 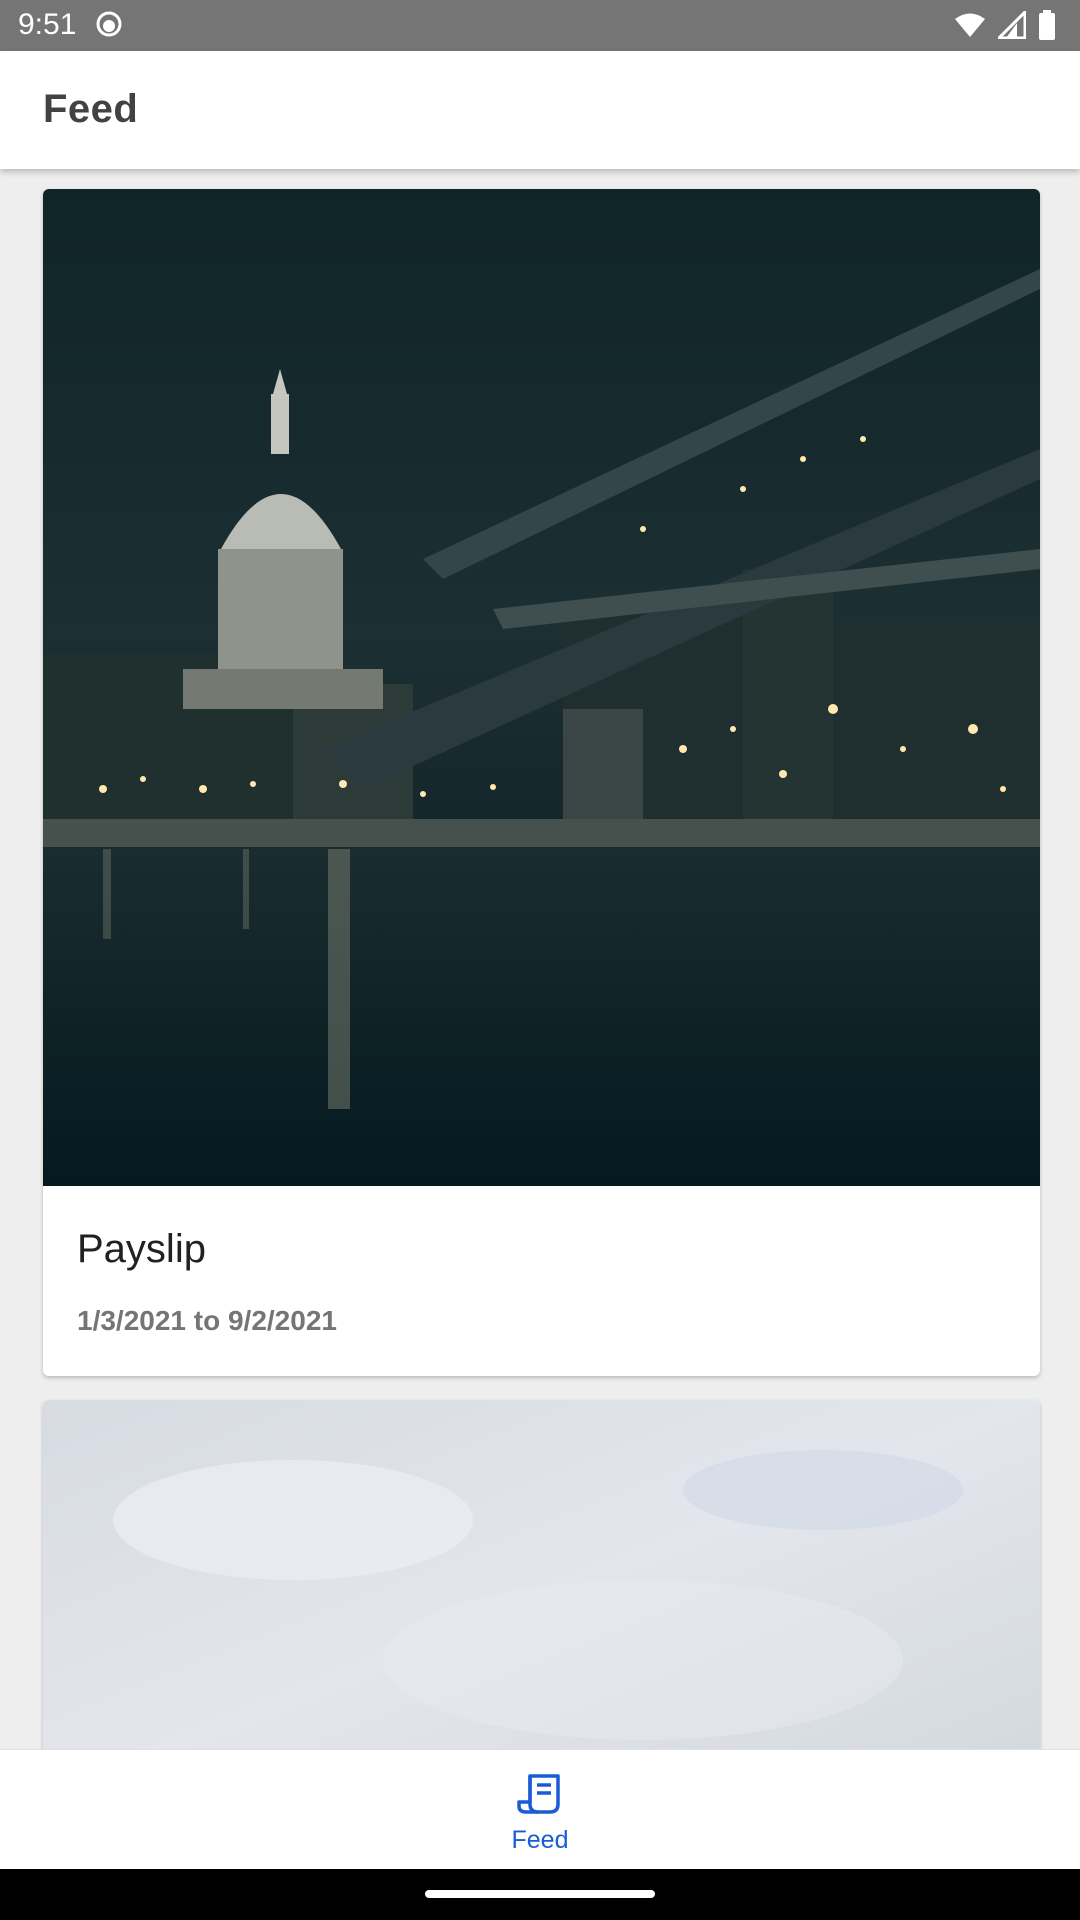 What do you see at coordinates (1012, 25) in the screenshot?
I see `cellular-signal-icon` at bounding box center [1012, 25].